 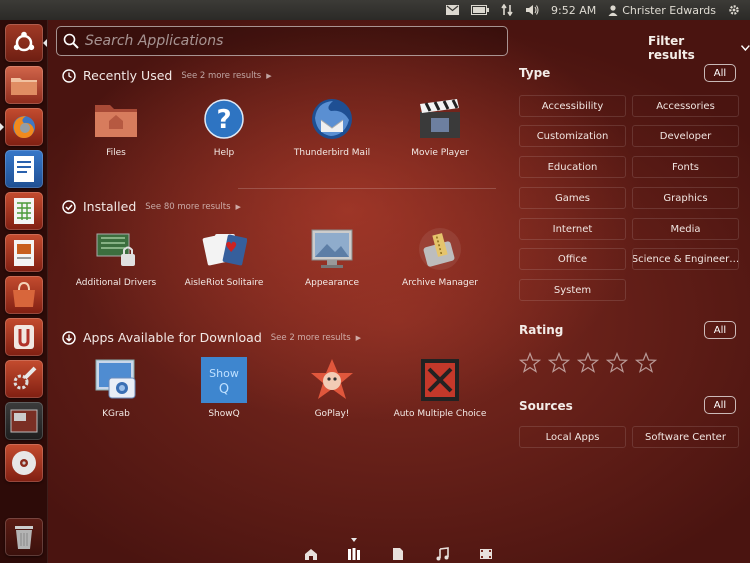 What do you see at coordinates (662, 10) in the screenshot?
I see `user-menu: Christer Edwards` at bounding box center [662, 10].